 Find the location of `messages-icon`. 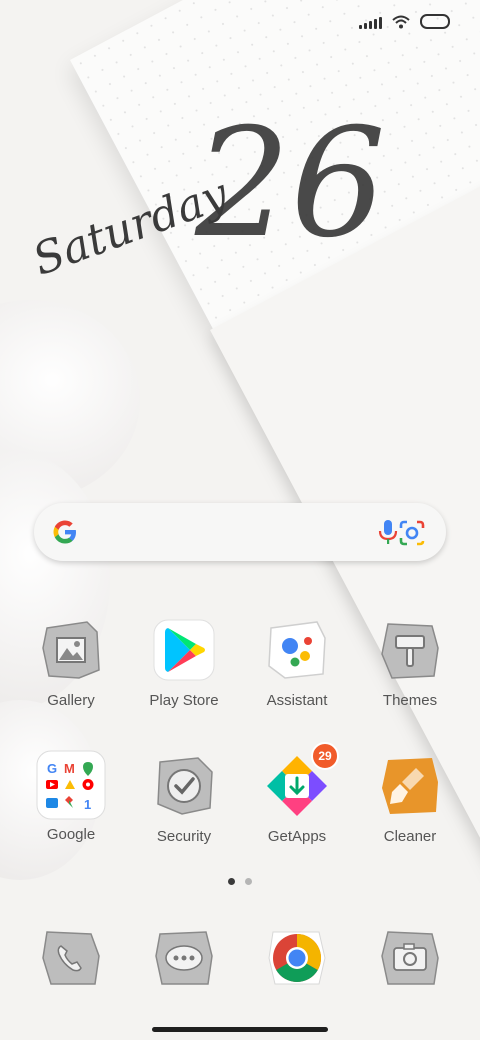

messages-icon is located at coordinates (184, 958).